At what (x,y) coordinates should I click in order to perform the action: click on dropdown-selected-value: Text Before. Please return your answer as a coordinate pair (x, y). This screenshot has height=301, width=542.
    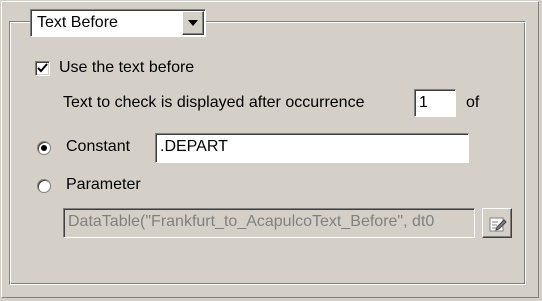
    Looking at the image, I should click on (77, 22).